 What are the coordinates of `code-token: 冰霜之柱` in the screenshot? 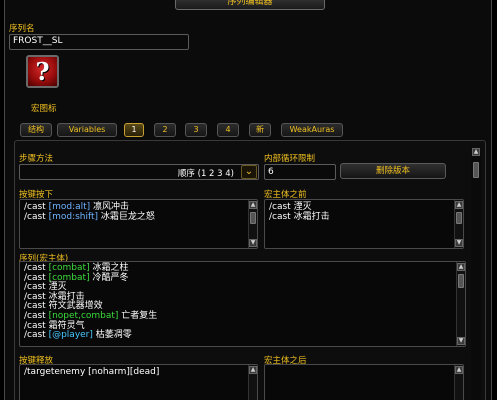 It's located at (109, 268).